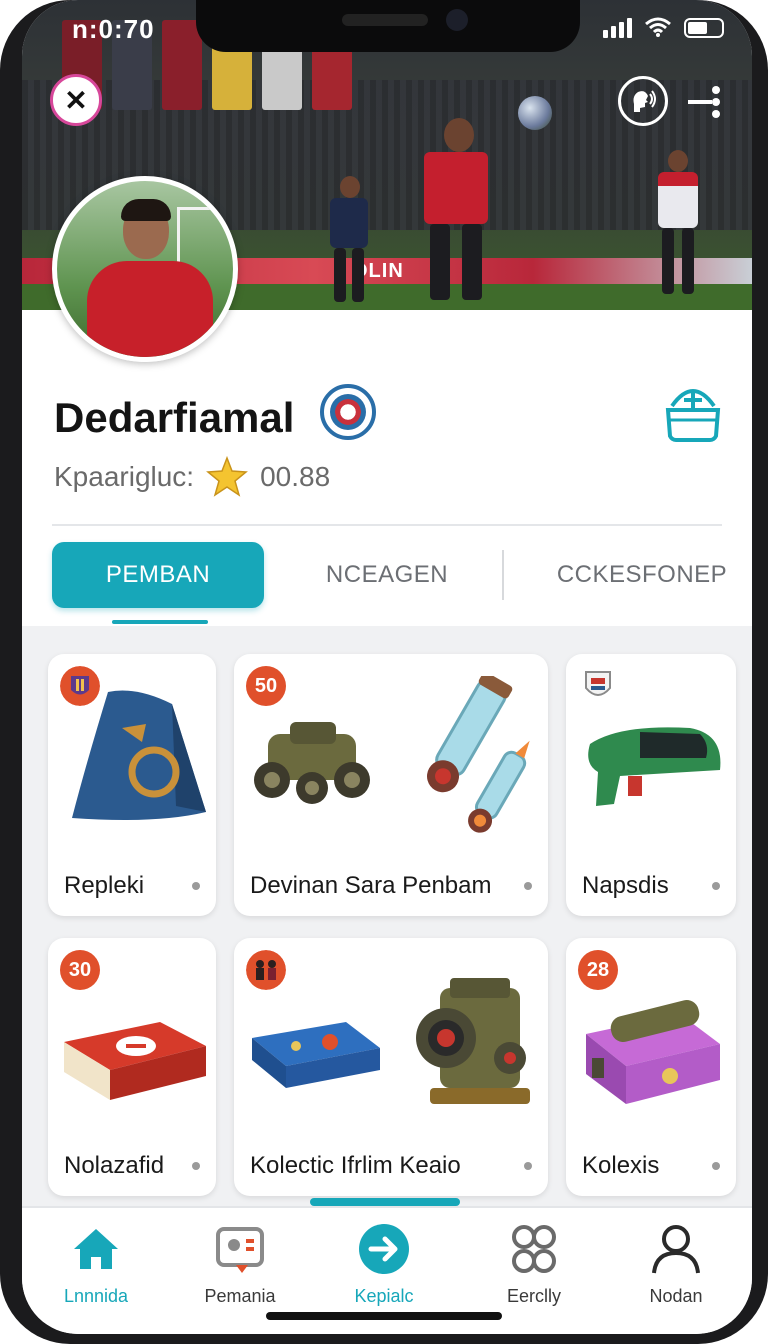  I want to click on wifi-icon, so click(658, 27).